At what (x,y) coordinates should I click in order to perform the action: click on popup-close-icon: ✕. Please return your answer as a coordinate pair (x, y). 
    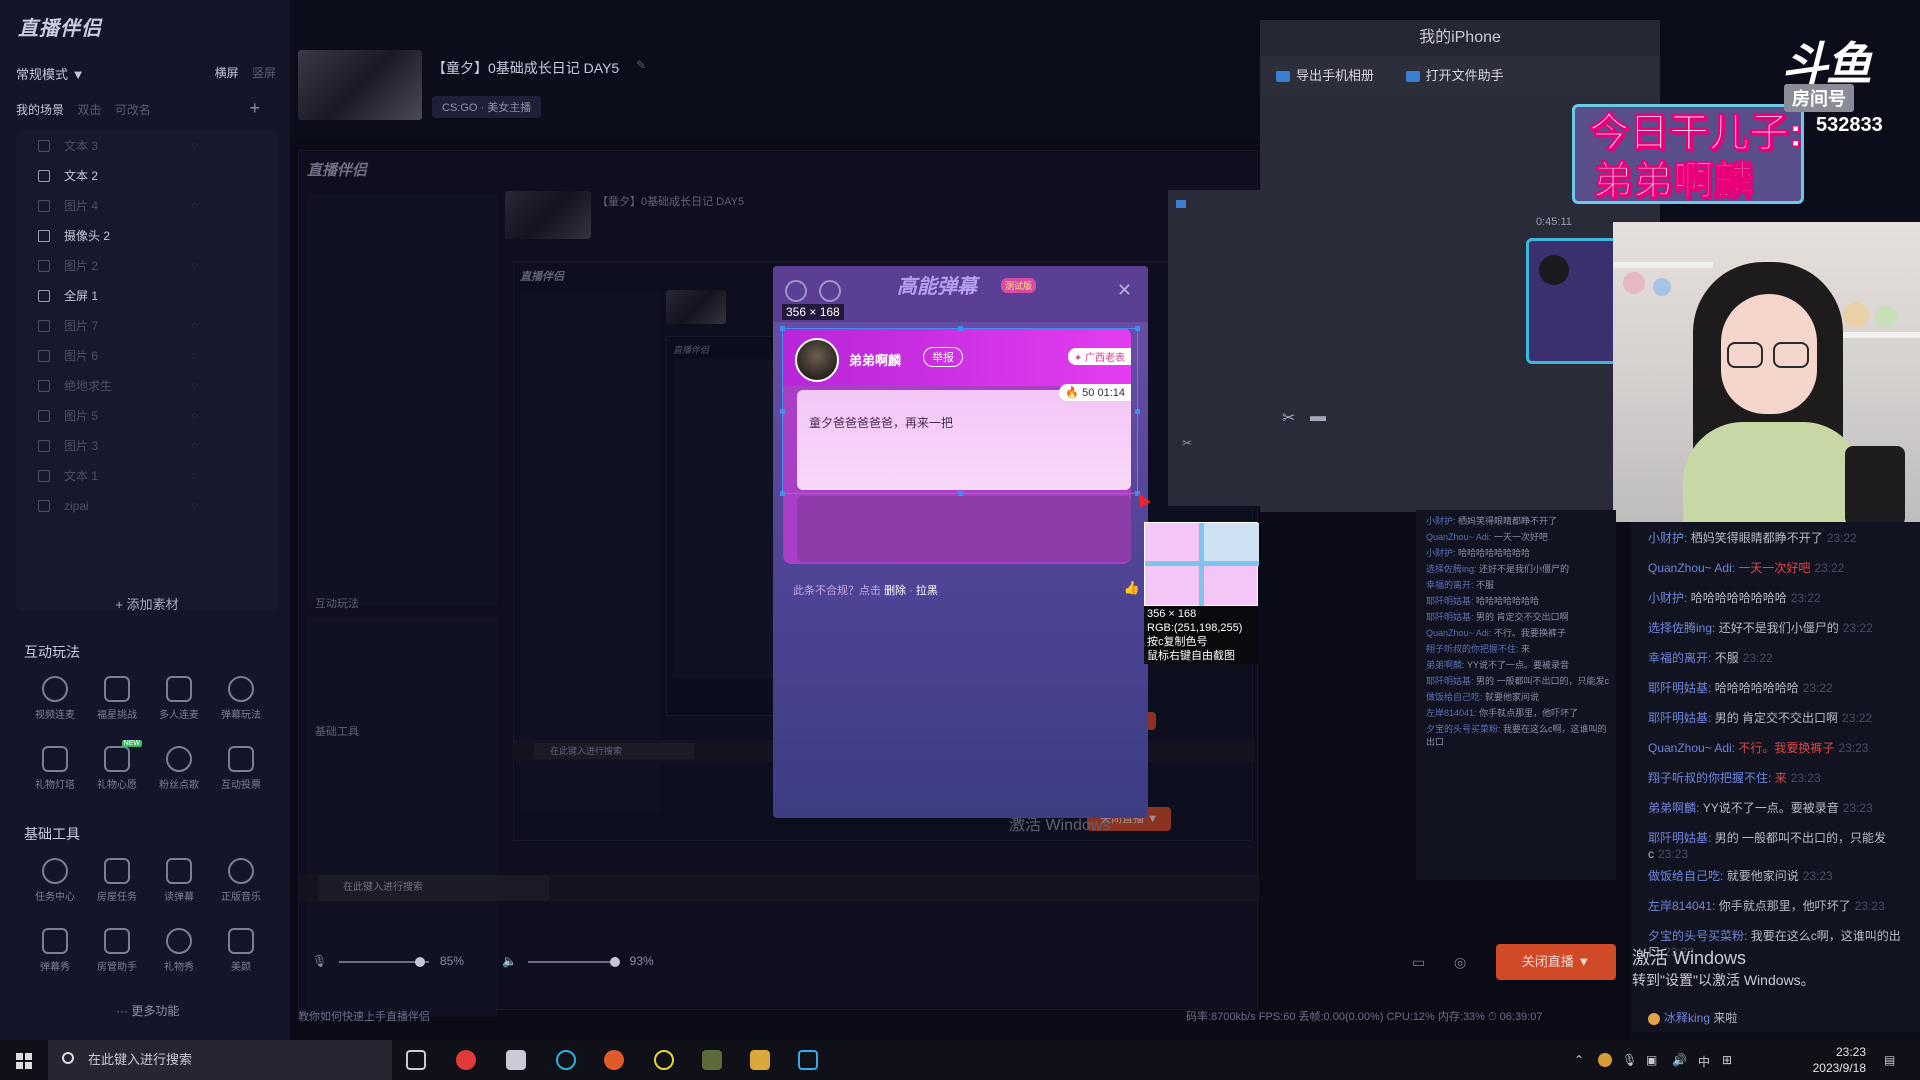
    Looking at the image, I should click on (1124, 290).